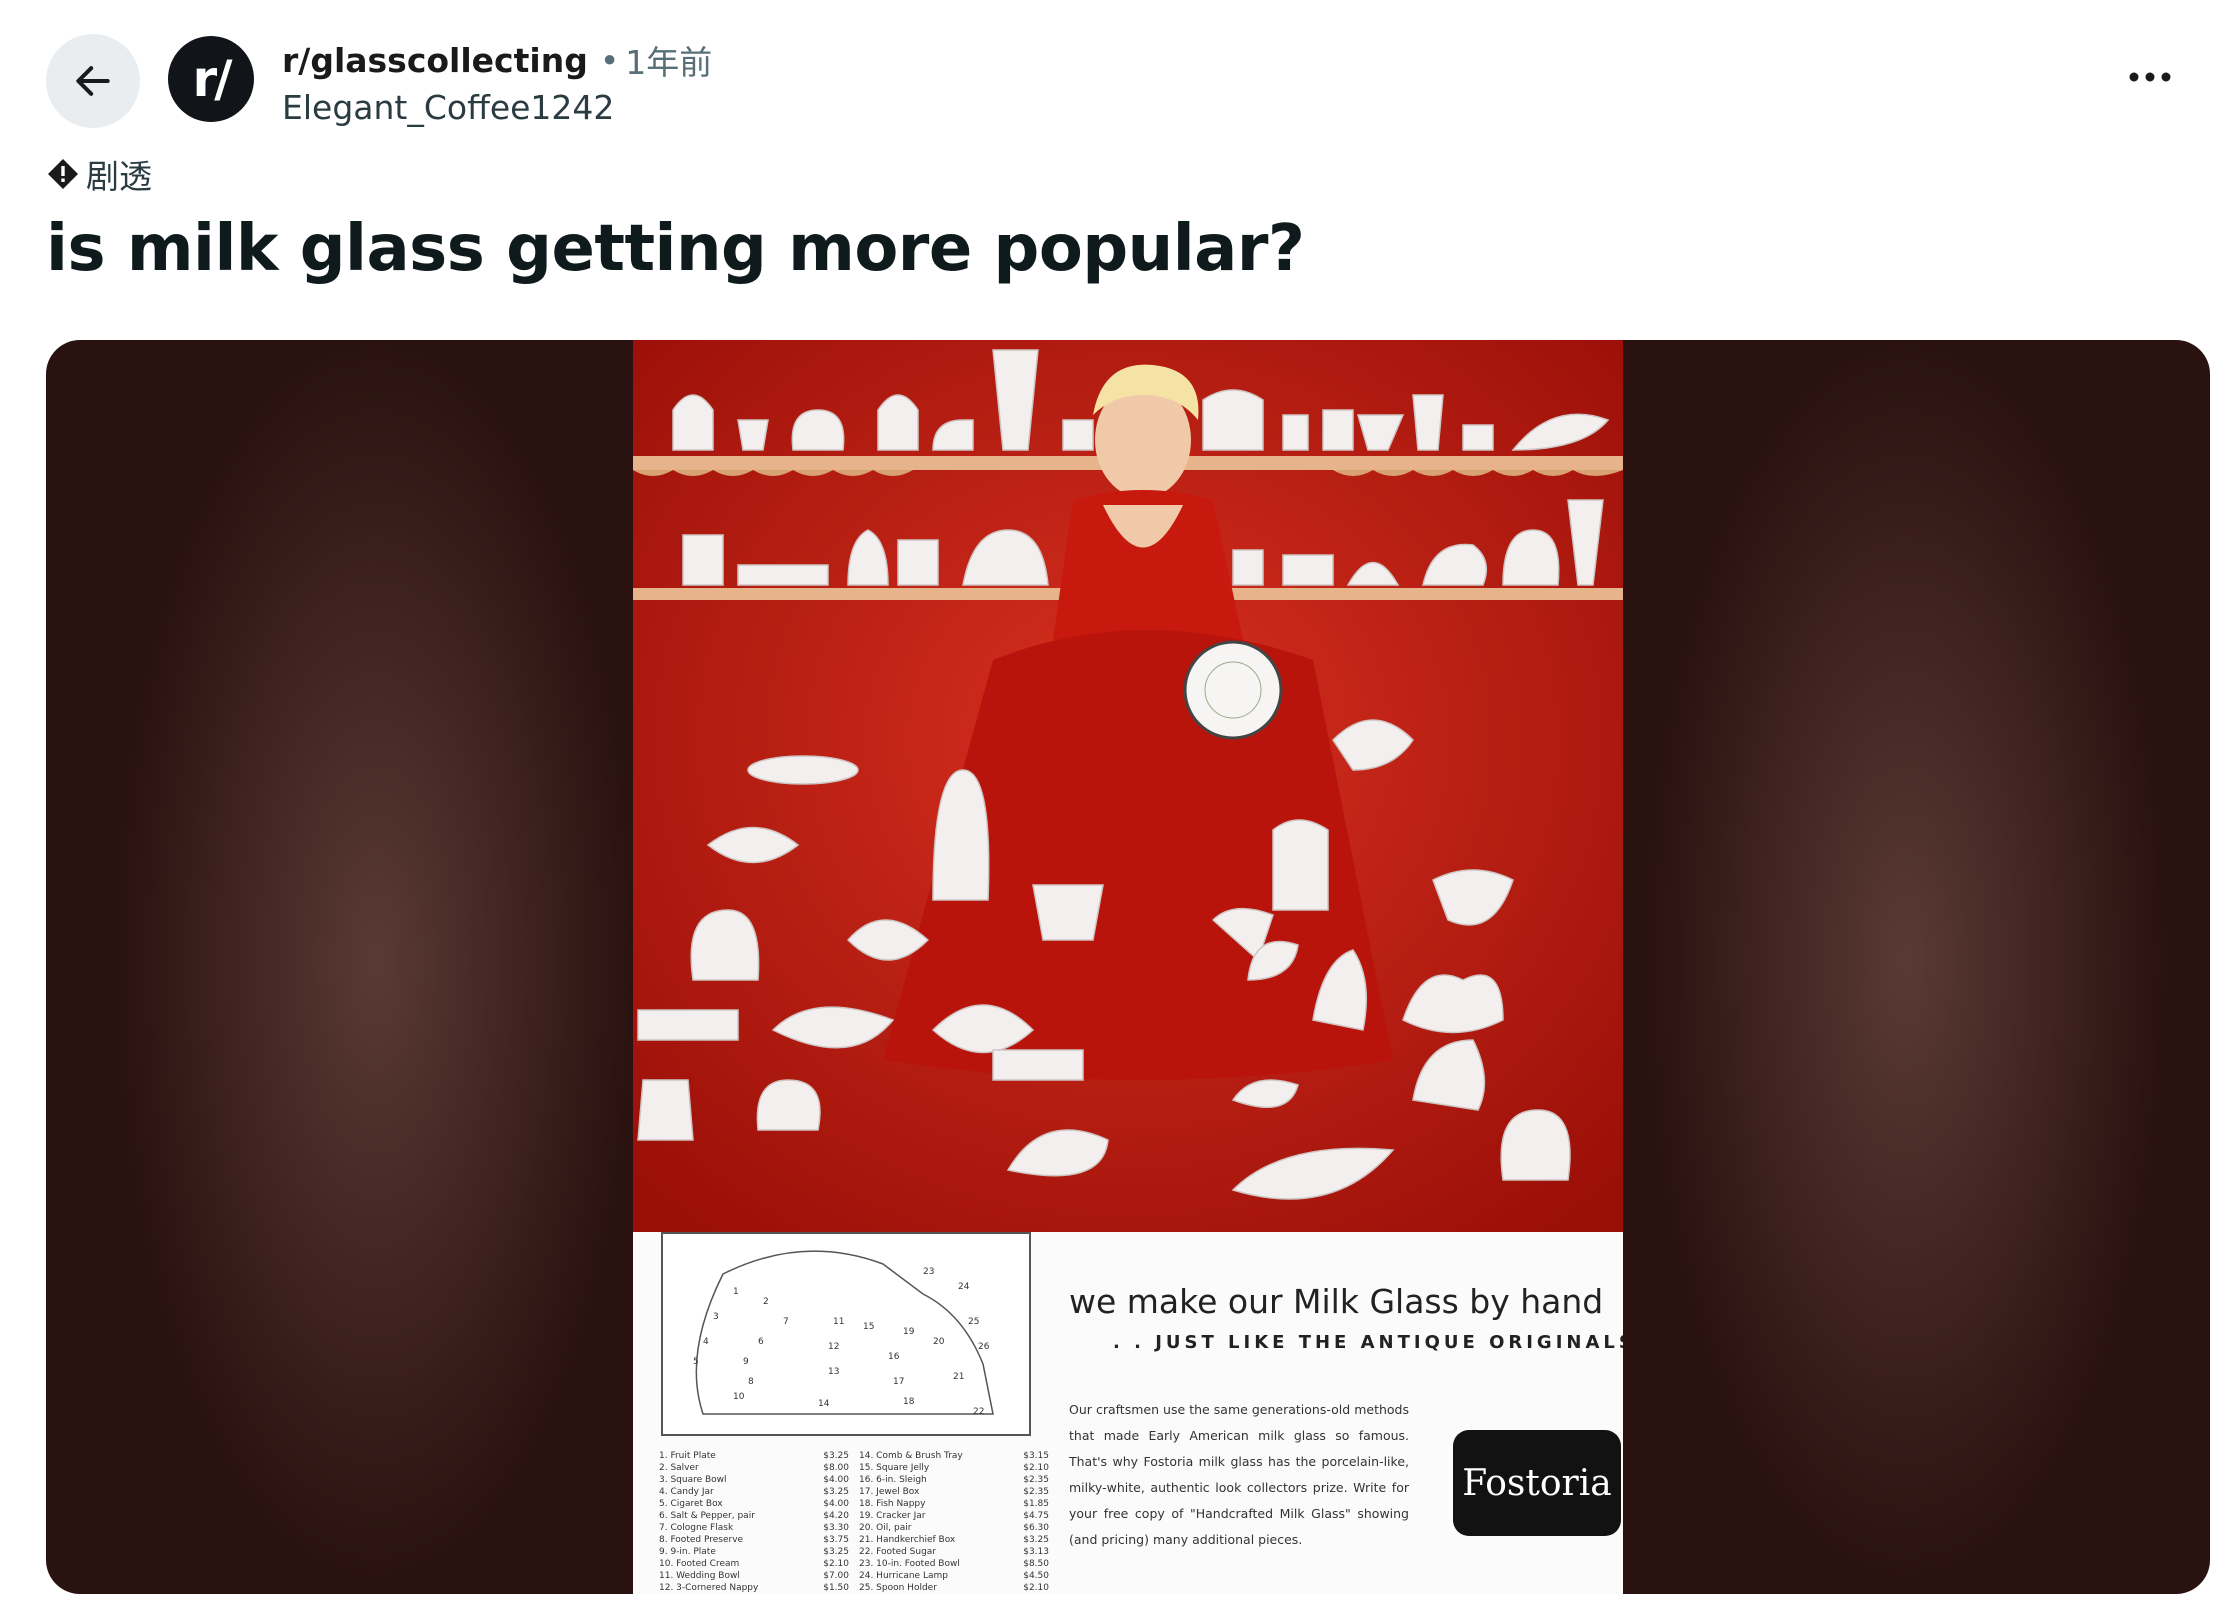 Image resolution: width=2213 pixels, height=1600 pixels. Describe the element at coordinates (696, 1528) in the screenshot. I see `price-item: 7. Cologne Flask` at that location.